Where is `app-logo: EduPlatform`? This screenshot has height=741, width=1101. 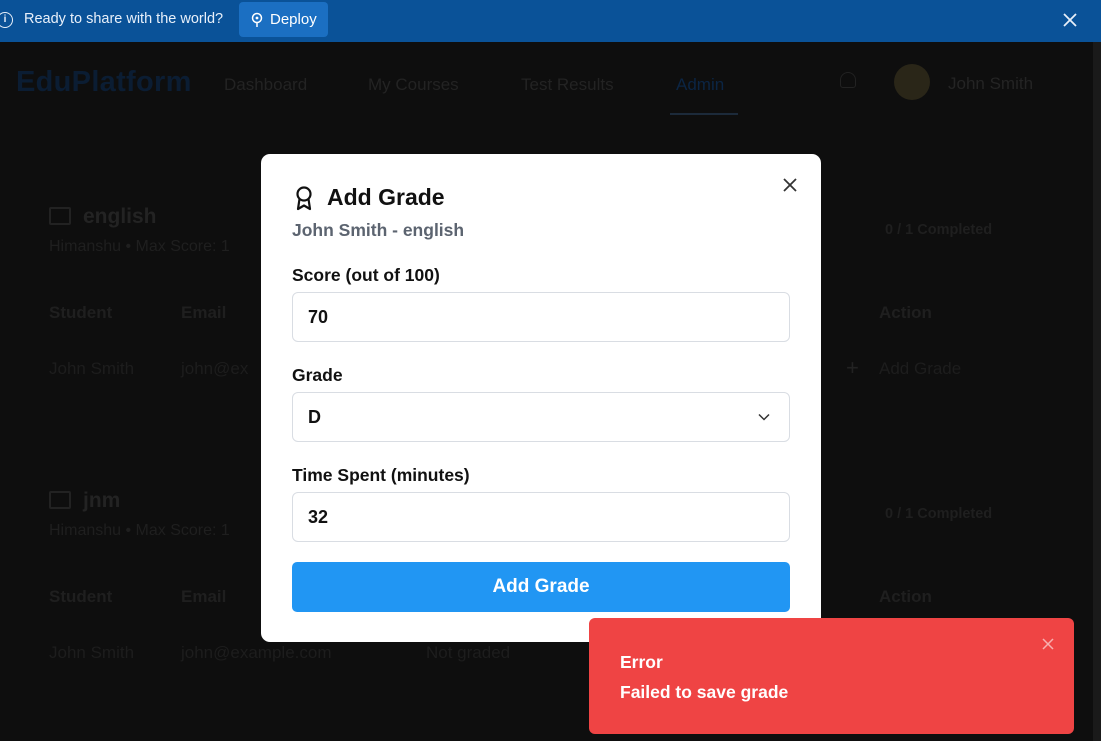
app-logo: EduPlatform is located at coordinates (104, 82).